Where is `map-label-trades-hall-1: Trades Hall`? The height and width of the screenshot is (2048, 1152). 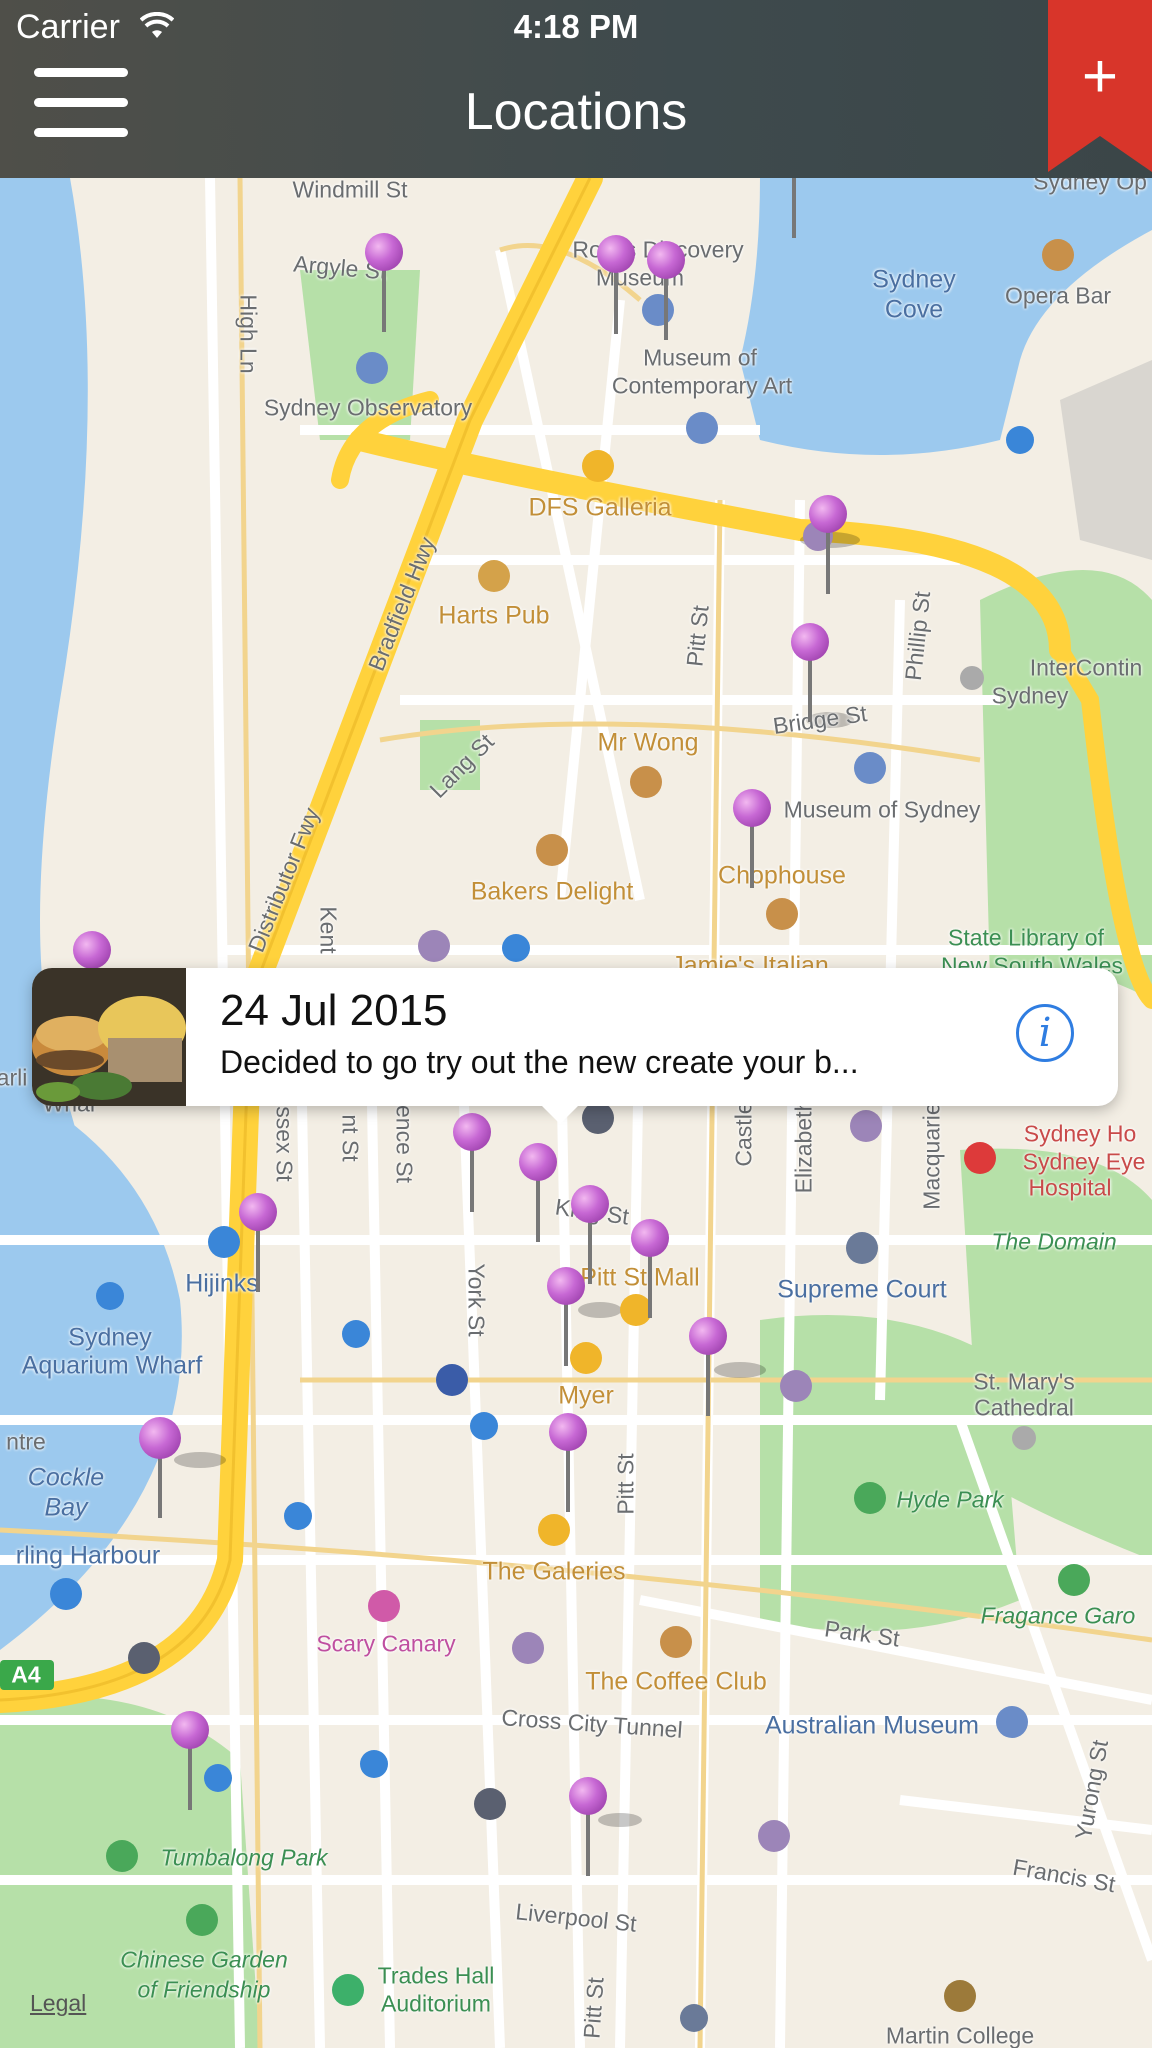
map-label-trades-hall-1: Trades Hall is located at coordinates (436, 1975).